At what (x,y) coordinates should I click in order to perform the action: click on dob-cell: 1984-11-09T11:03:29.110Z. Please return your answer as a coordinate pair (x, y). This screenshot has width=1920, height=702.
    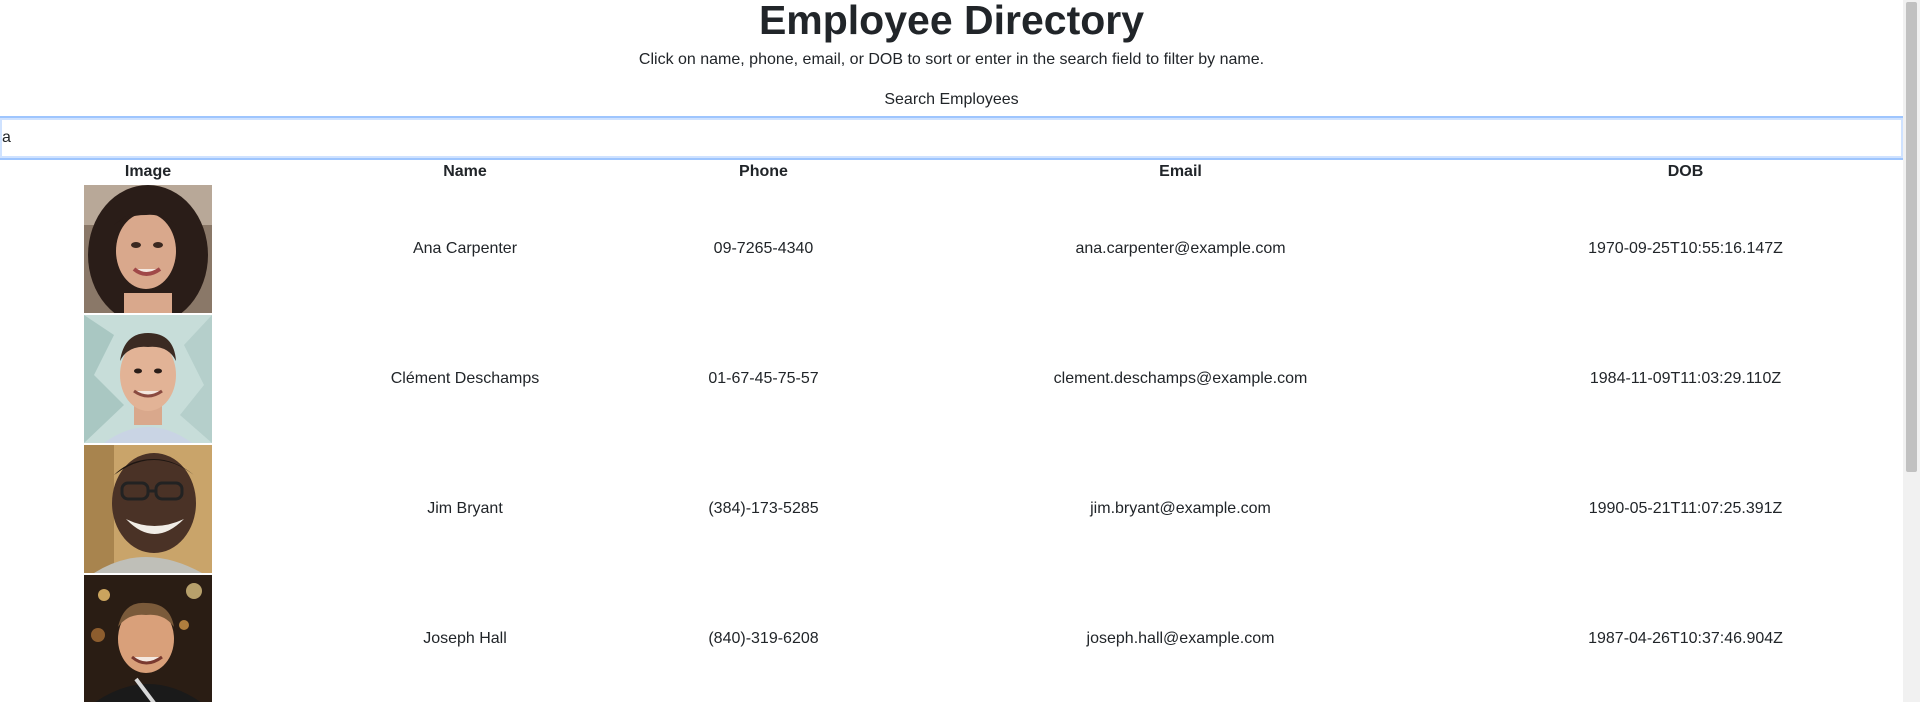
    Looking at the image, I should click on (1685, 378).